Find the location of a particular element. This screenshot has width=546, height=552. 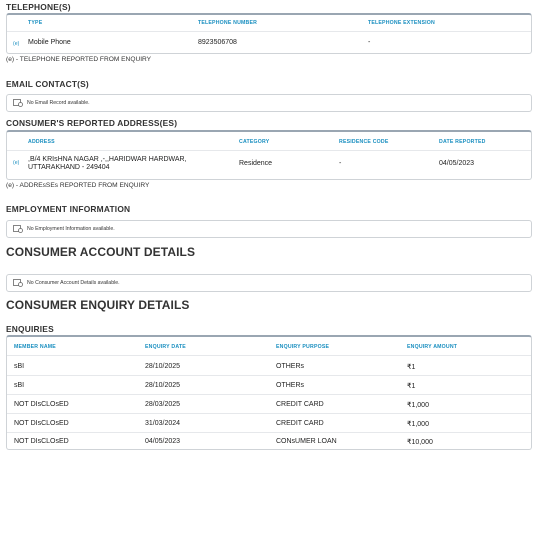

telephone-extension: - is located at coordinates (369, 42).